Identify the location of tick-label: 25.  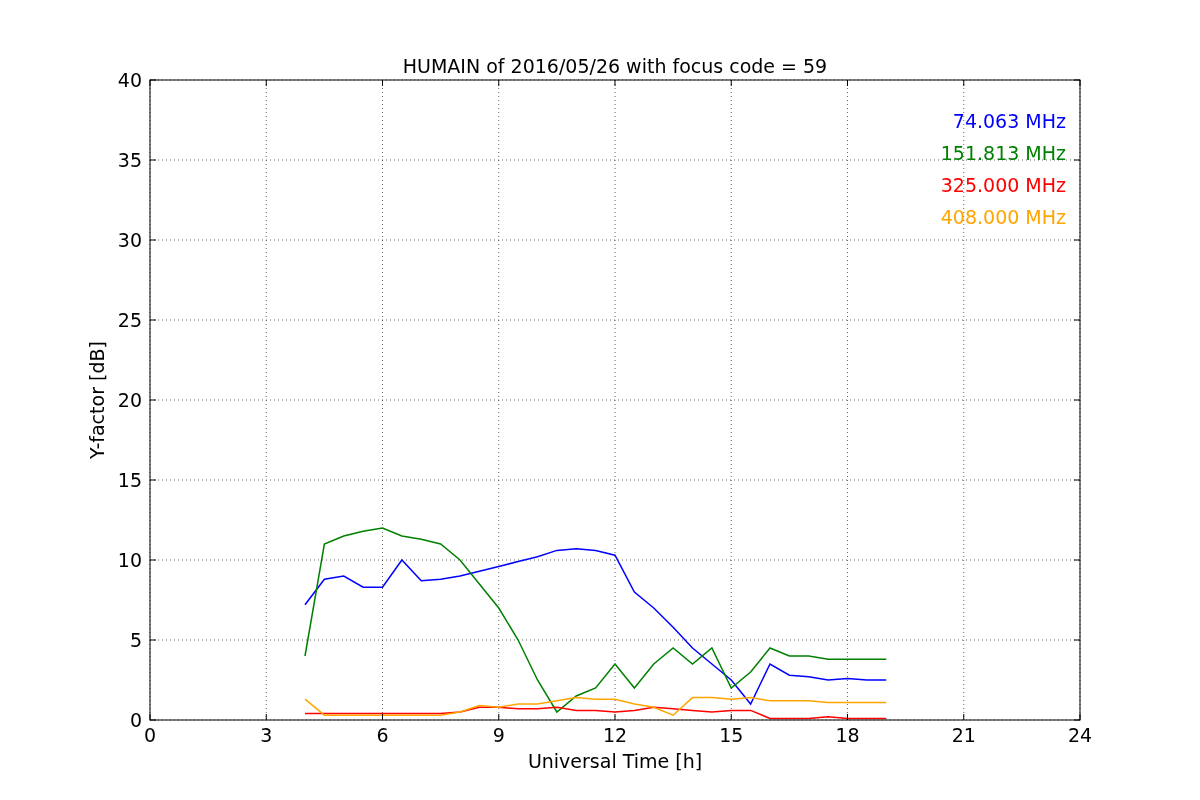
(129, 320).